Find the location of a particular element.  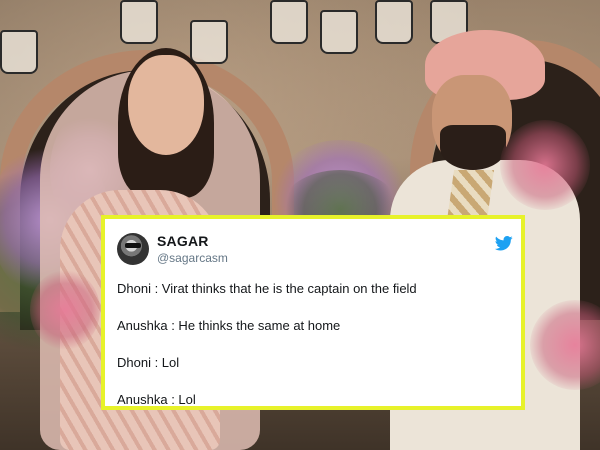

user-handle: @sagarcasm is located at coordinates (192, 258).